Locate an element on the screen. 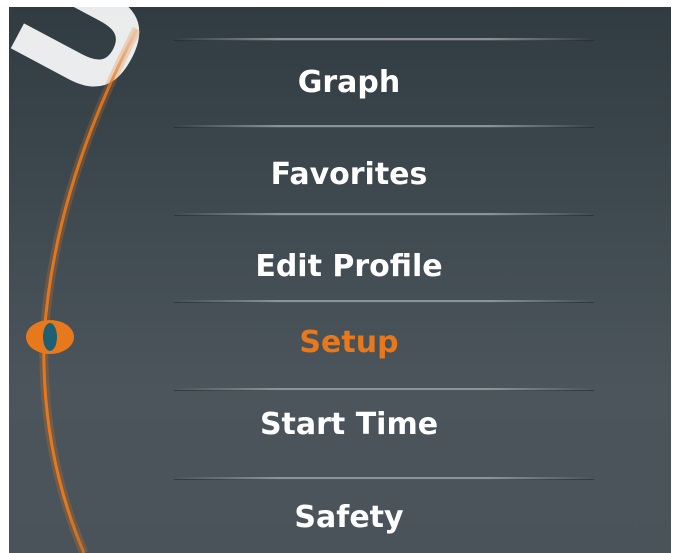 This screenshot has height=553, width=673. menu-item-label: Edit Profile is located at coordinates (349, 266).